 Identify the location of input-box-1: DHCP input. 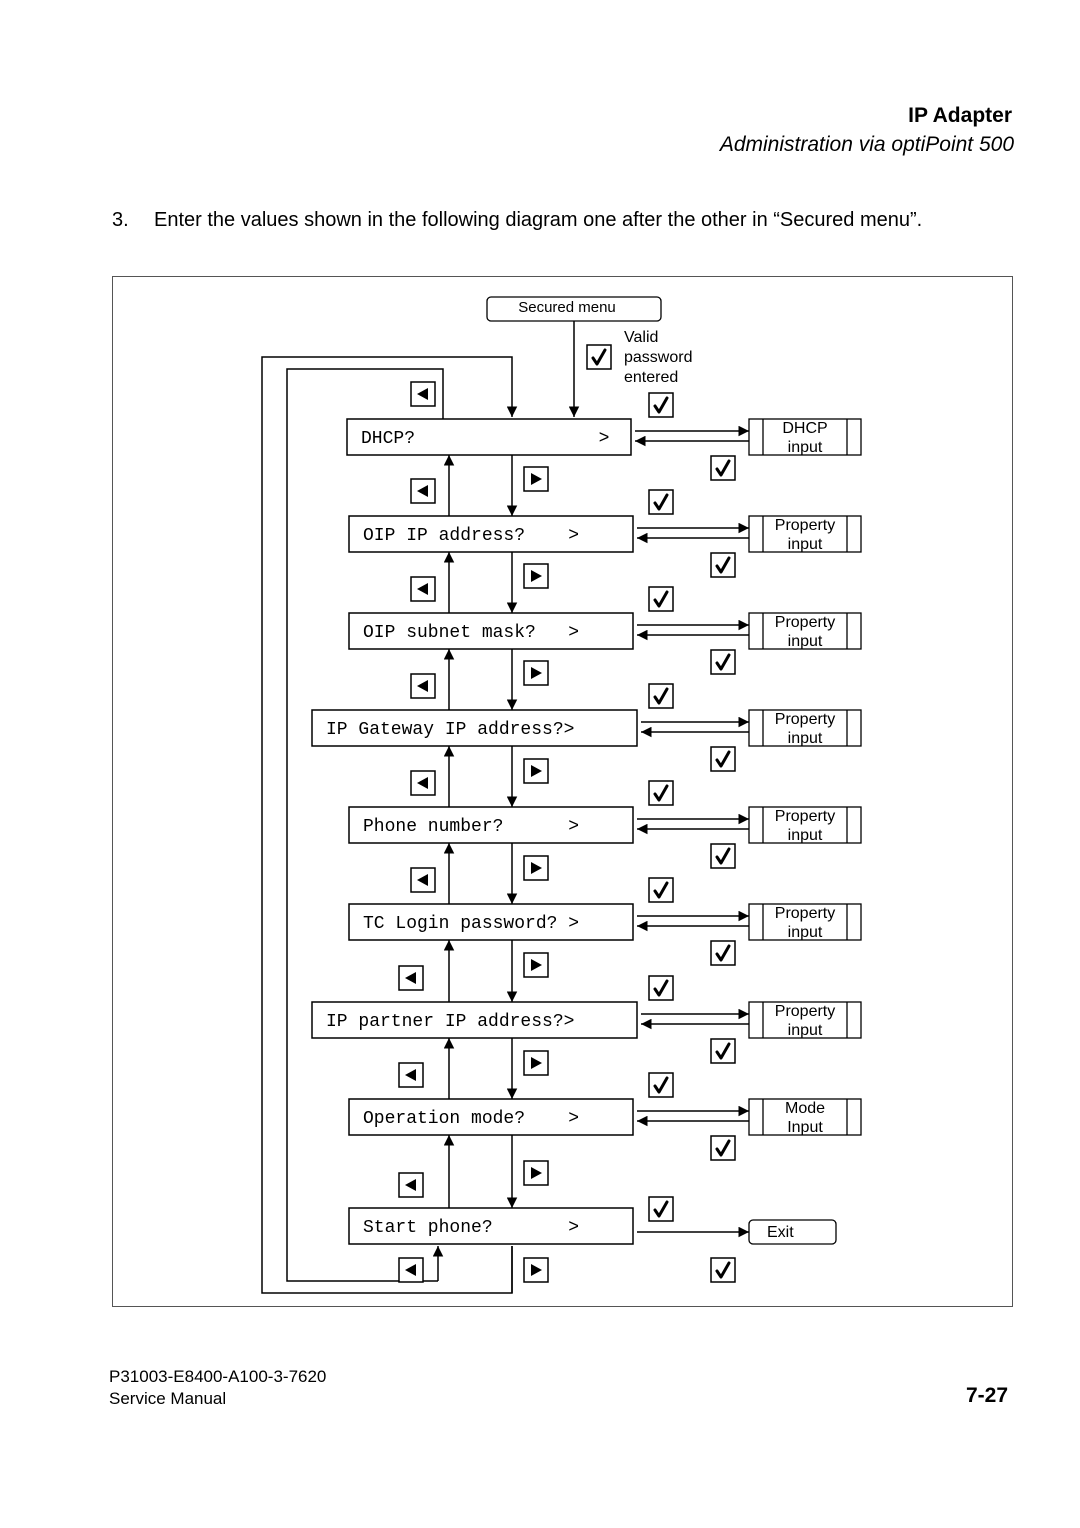
(805, 437).